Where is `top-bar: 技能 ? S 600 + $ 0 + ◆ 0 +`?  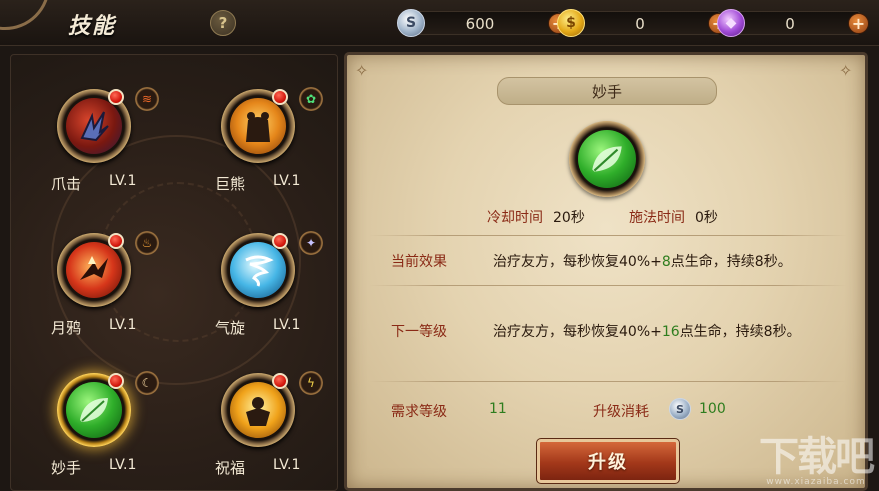 top-bar: 技能 ? S 600 + $ 0 + ◆ 0 + is located at coordinates (439, 23).